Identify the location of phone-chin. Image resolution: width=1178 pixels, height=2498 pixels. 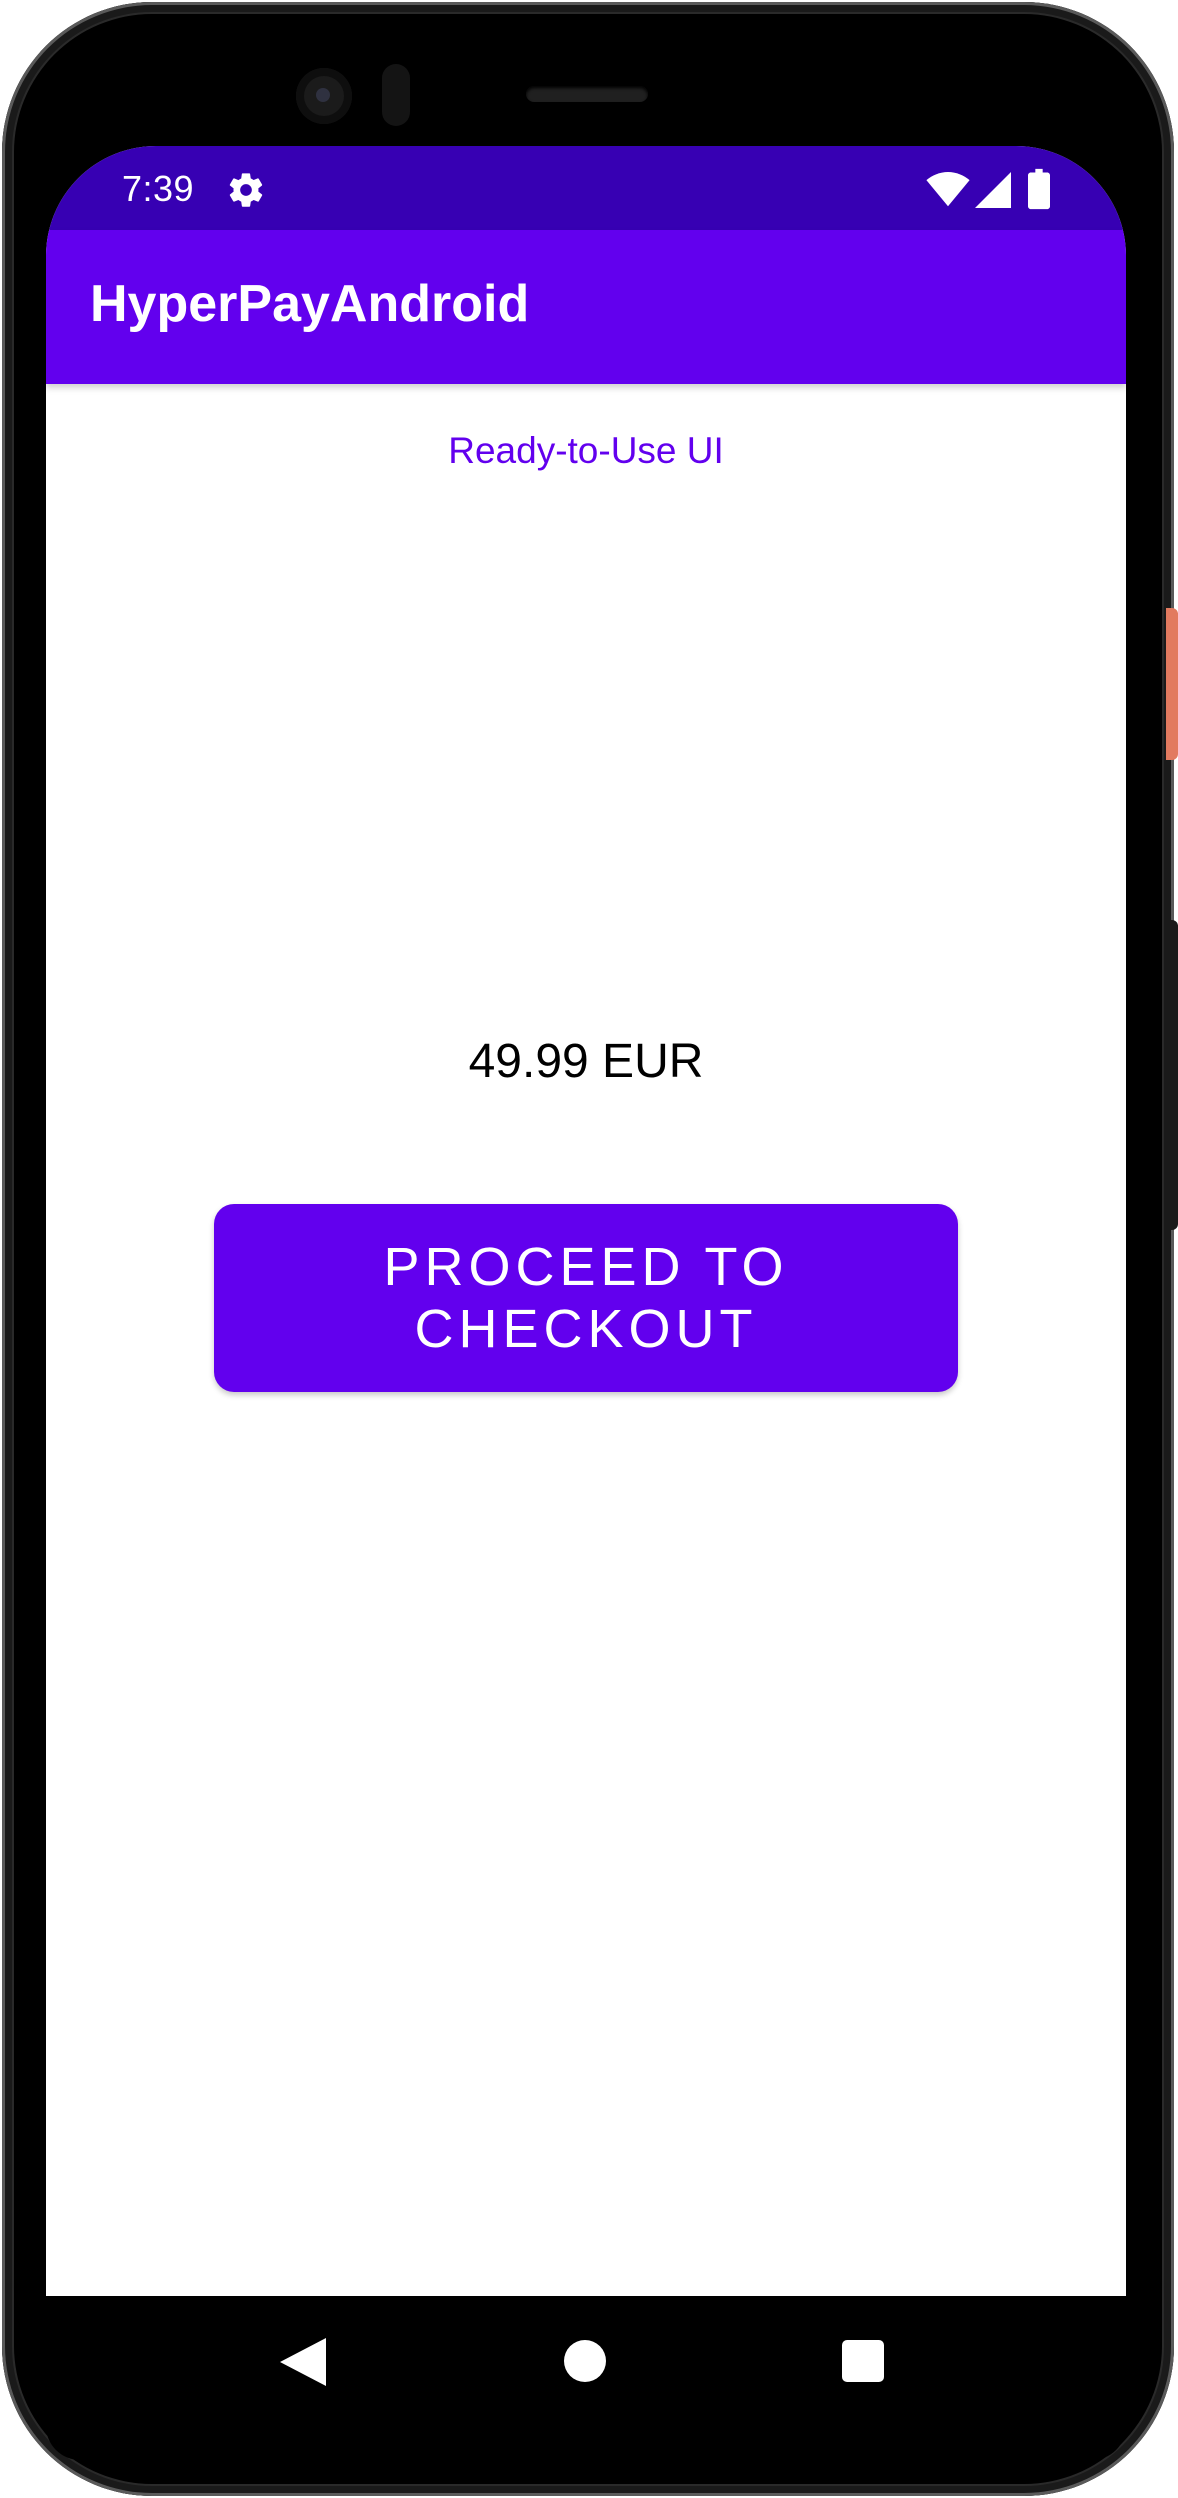
(586, 2443).